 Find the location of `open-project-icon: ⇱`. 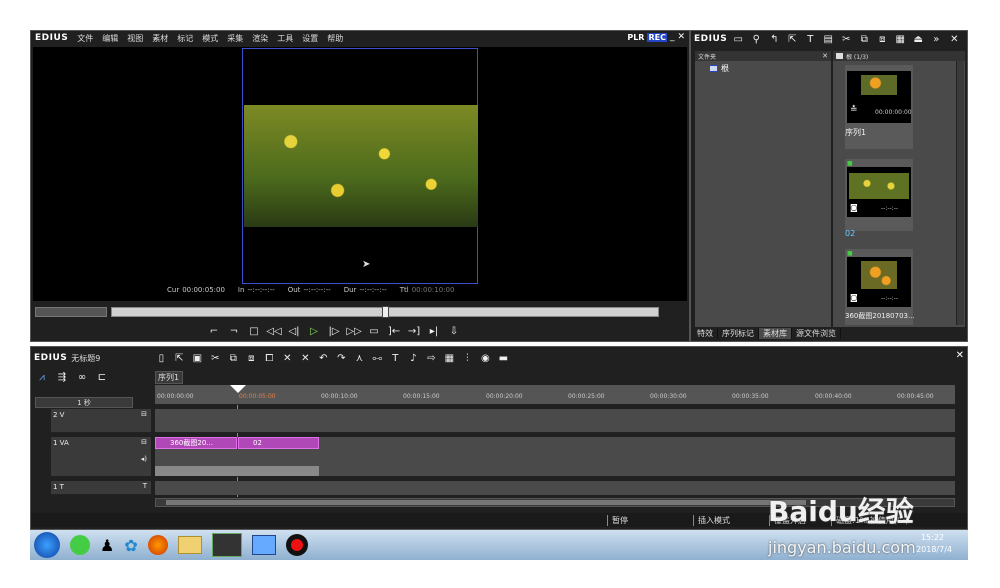

open-project-icon: ⇱ is located at coordinates (179, 358).